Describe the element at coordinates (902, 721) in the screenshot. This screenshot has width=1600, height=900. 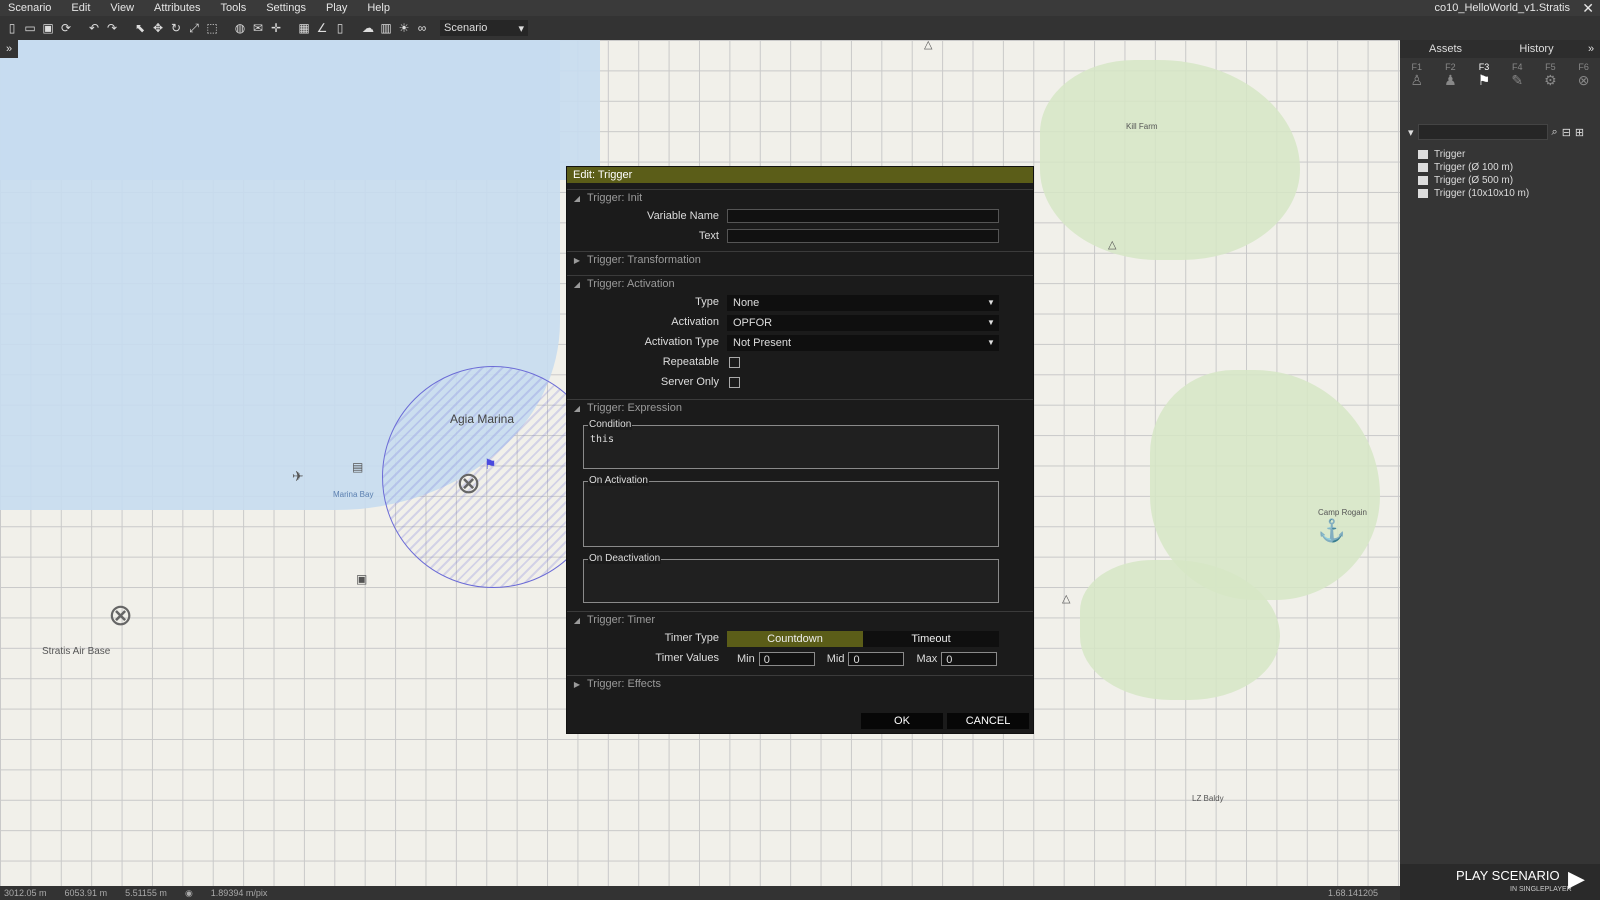
I see `ok-button: OK` at that location.